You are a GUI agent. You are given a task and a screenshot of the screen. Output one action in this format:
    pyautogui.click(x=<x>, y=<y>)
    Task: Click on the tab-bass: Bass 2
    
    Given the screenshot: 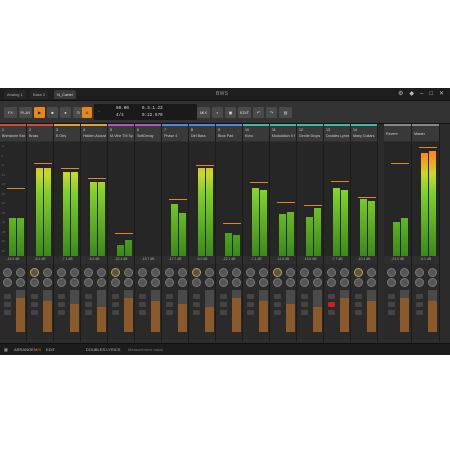 What is the action you would take?
    pyautogui.click(x=39, y=94)
    